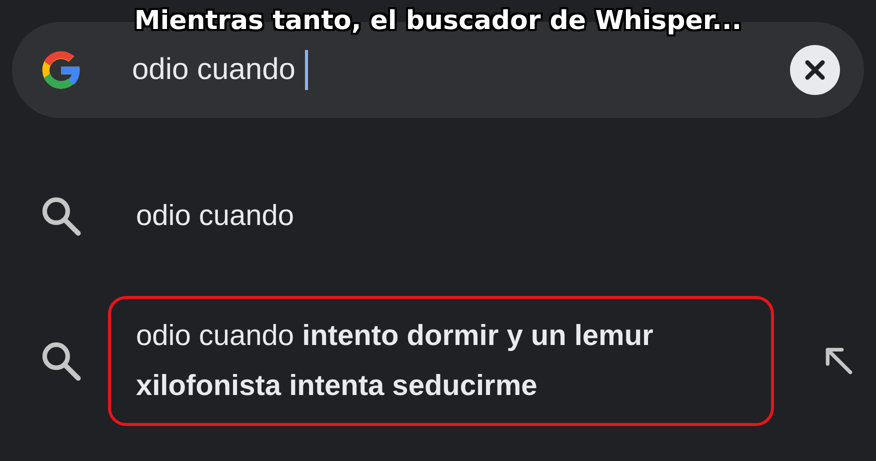 The width and height of the screenshot is (876, 461). What do you see at coordinates (215, 216) in the screenshot?
I see `suggestion-text: odio cuando` at bounding box center [215, 216].